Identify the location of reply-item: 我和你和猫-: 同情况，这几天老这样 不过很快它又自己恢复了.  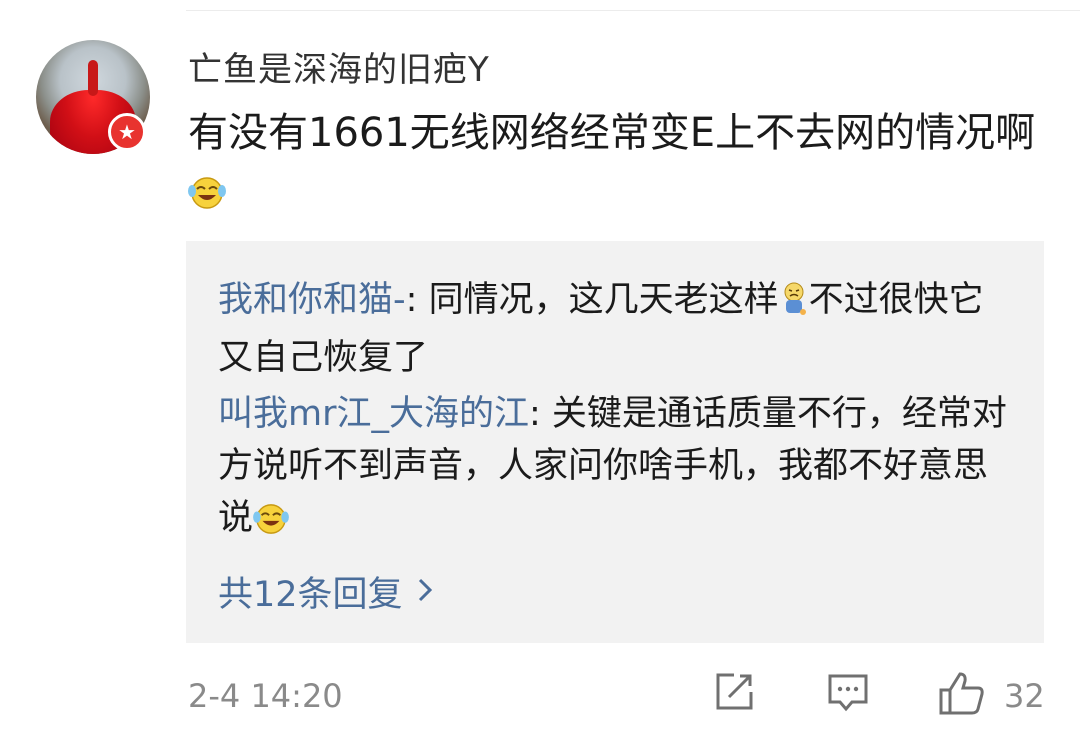
(613, 329).